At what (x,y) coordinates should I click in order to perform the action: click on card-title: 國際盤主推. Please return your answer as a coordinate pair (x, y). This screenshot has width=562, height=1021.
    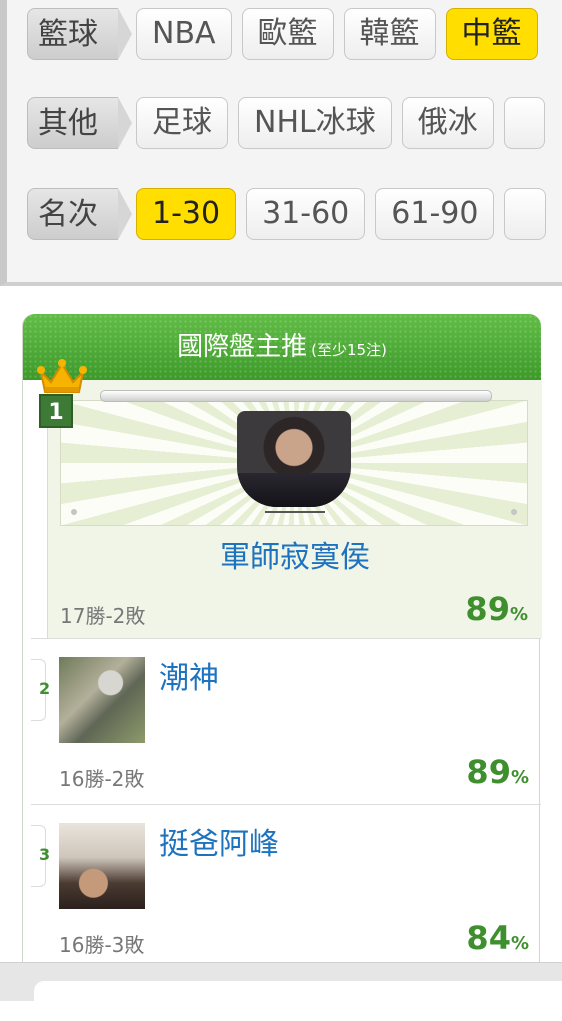
    Looking at the image, I should click on (242, 347).